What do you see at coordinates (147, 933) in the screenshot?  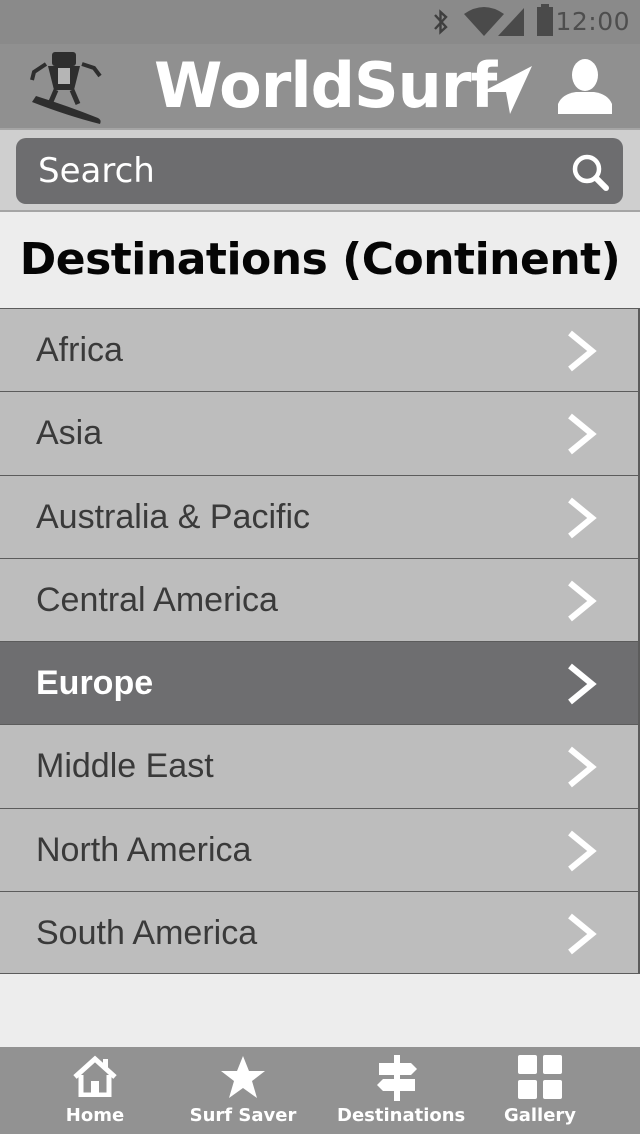 I see `list-item-label: South America` at bounding box center [147, 933].